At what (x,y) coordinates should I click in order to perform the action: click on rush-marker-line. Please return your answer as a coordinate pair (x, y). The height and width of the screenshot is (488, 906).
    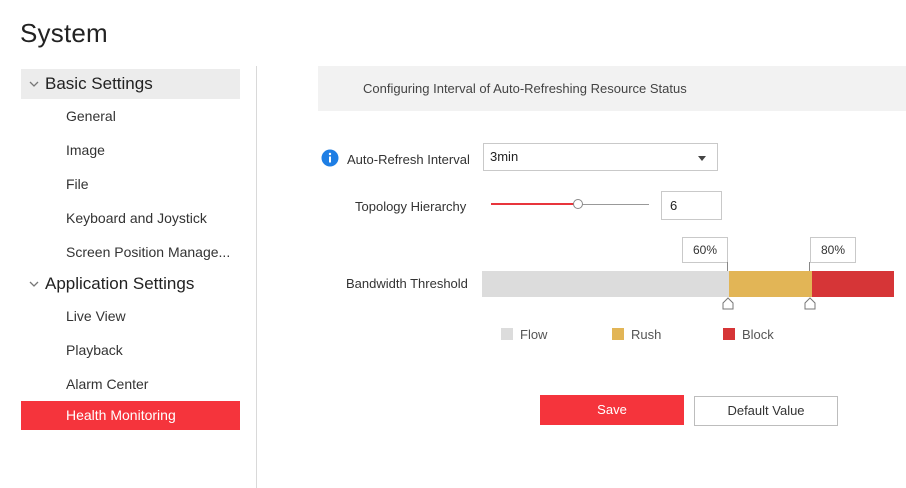
    Looking at the image, I should click on (727, 266).